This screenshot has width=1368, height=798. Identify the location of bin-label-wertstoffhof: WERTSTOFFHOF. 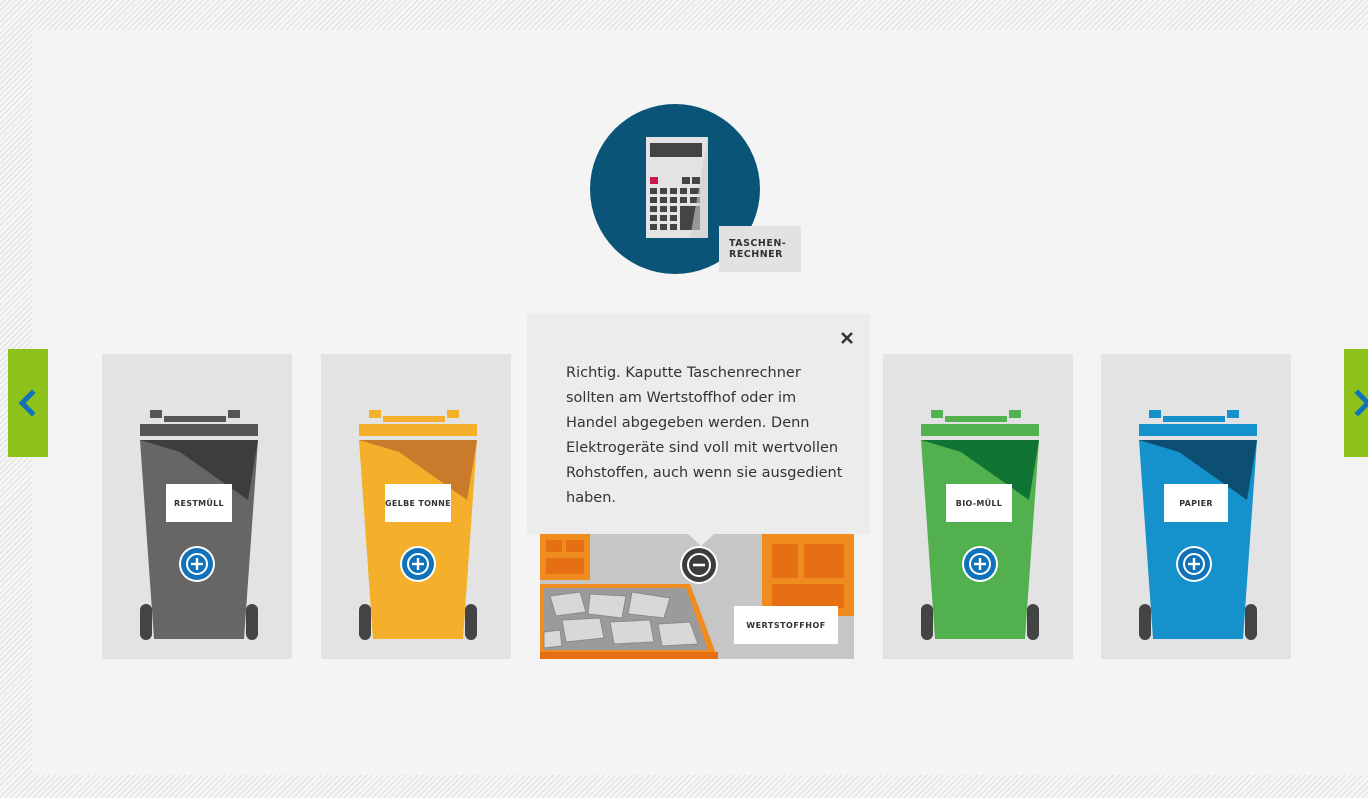
(786, 625).